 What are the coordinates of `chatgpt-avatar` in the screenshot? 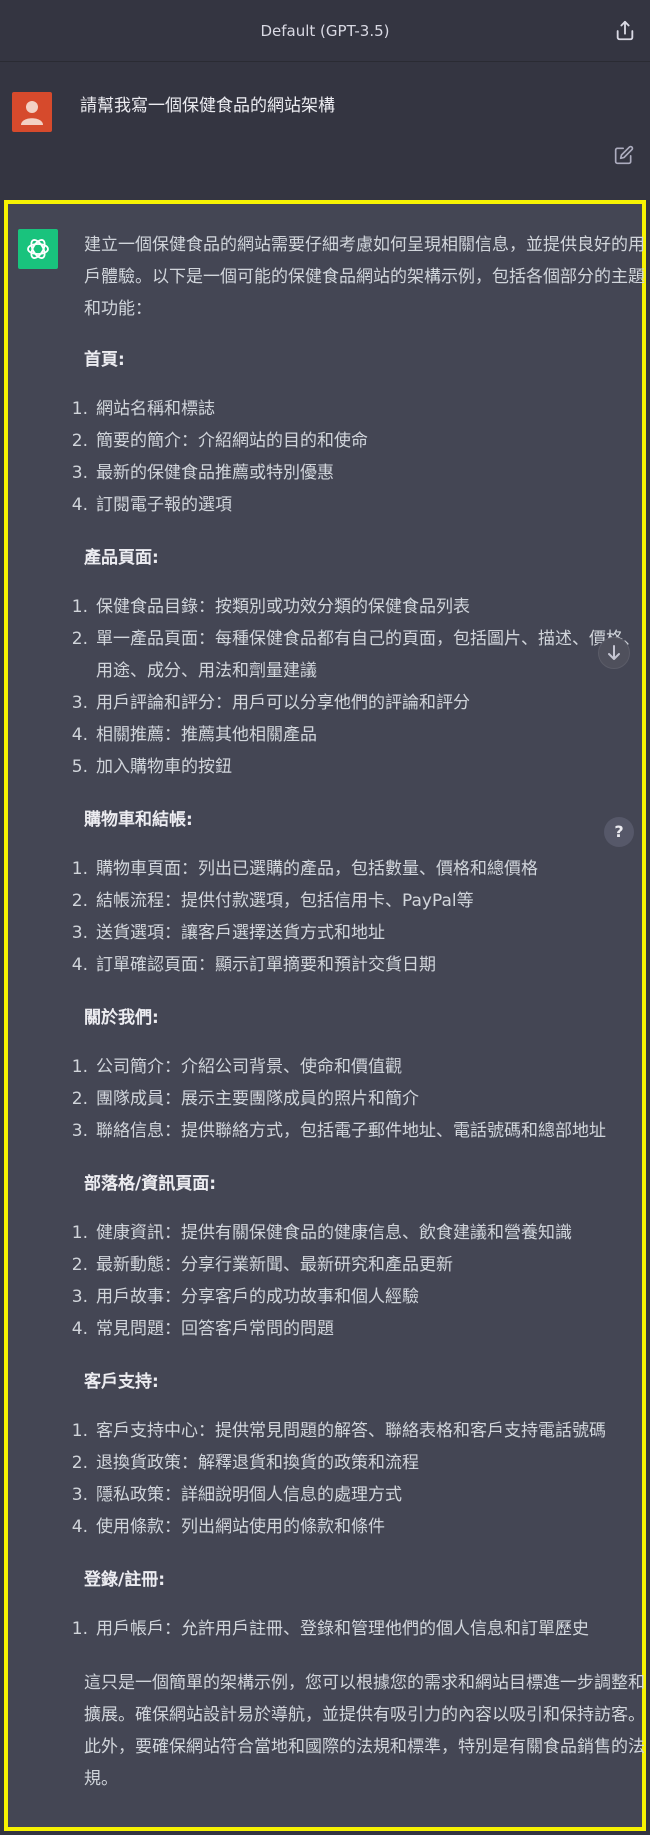 It's located at (38, 249).